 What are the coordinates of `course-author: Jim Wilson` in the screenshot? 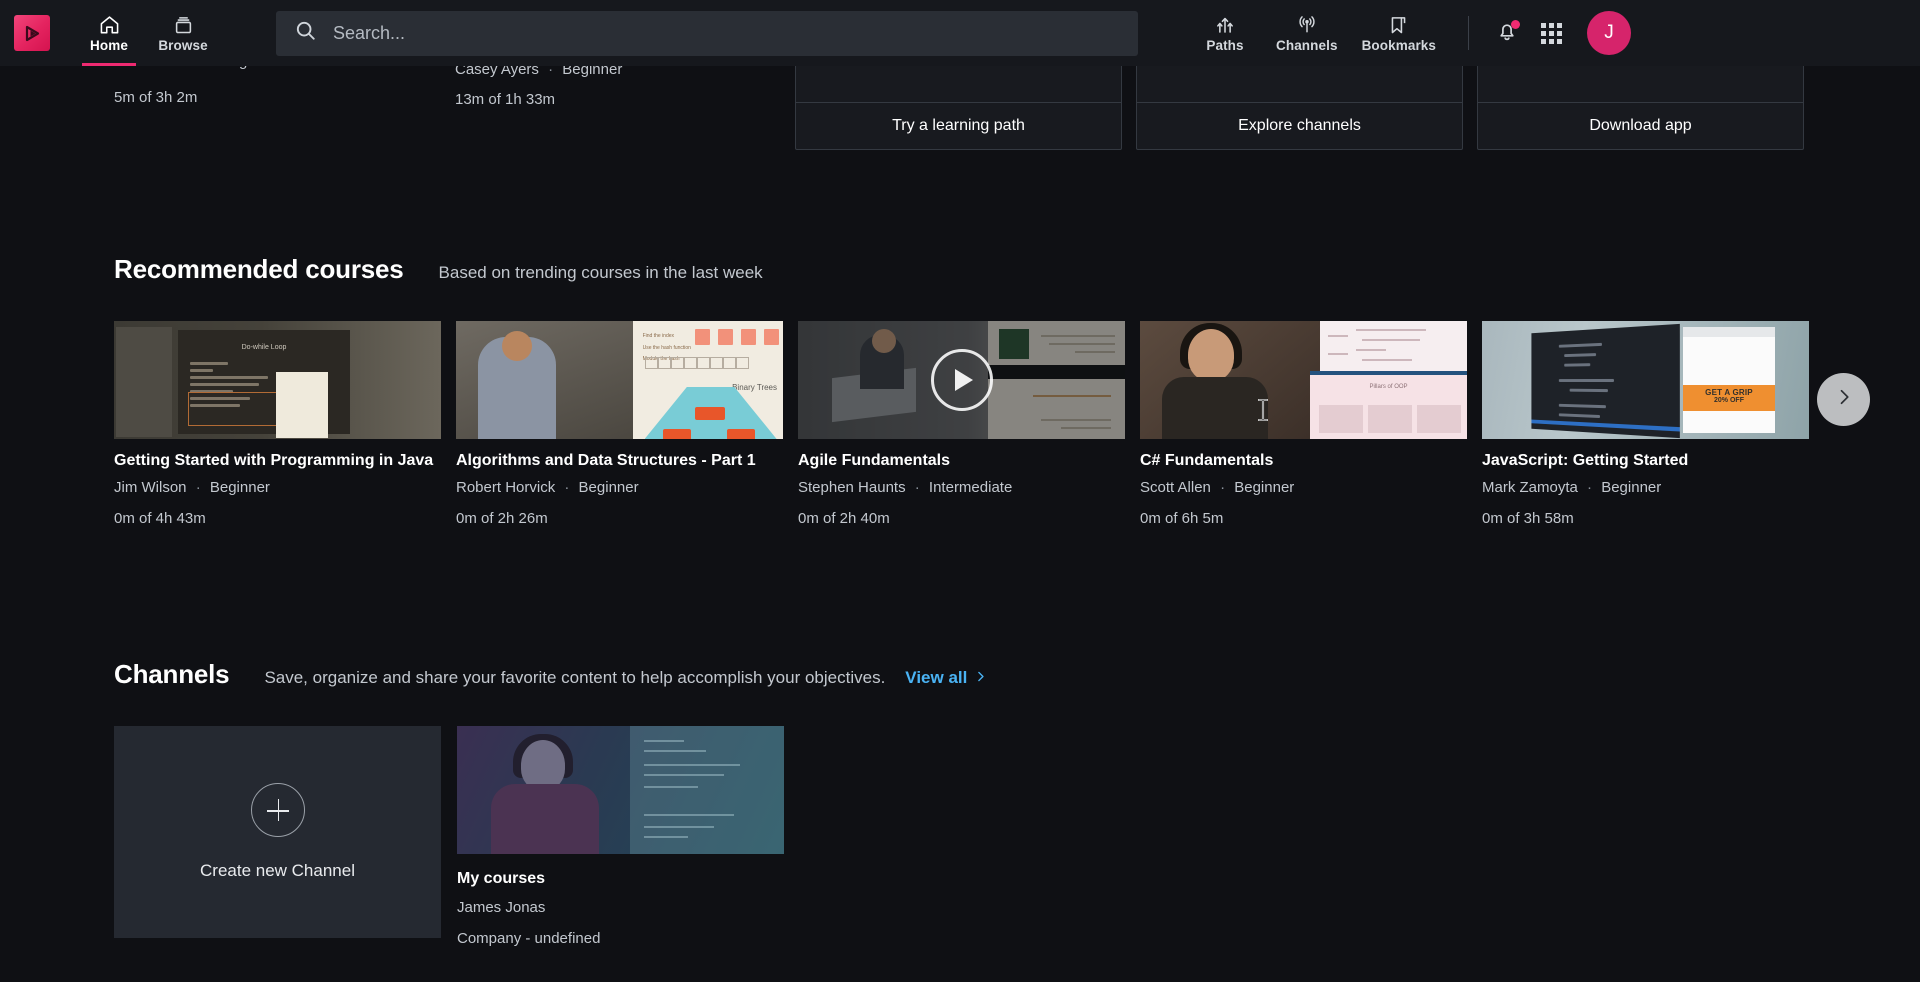 It's located at (150, 487).